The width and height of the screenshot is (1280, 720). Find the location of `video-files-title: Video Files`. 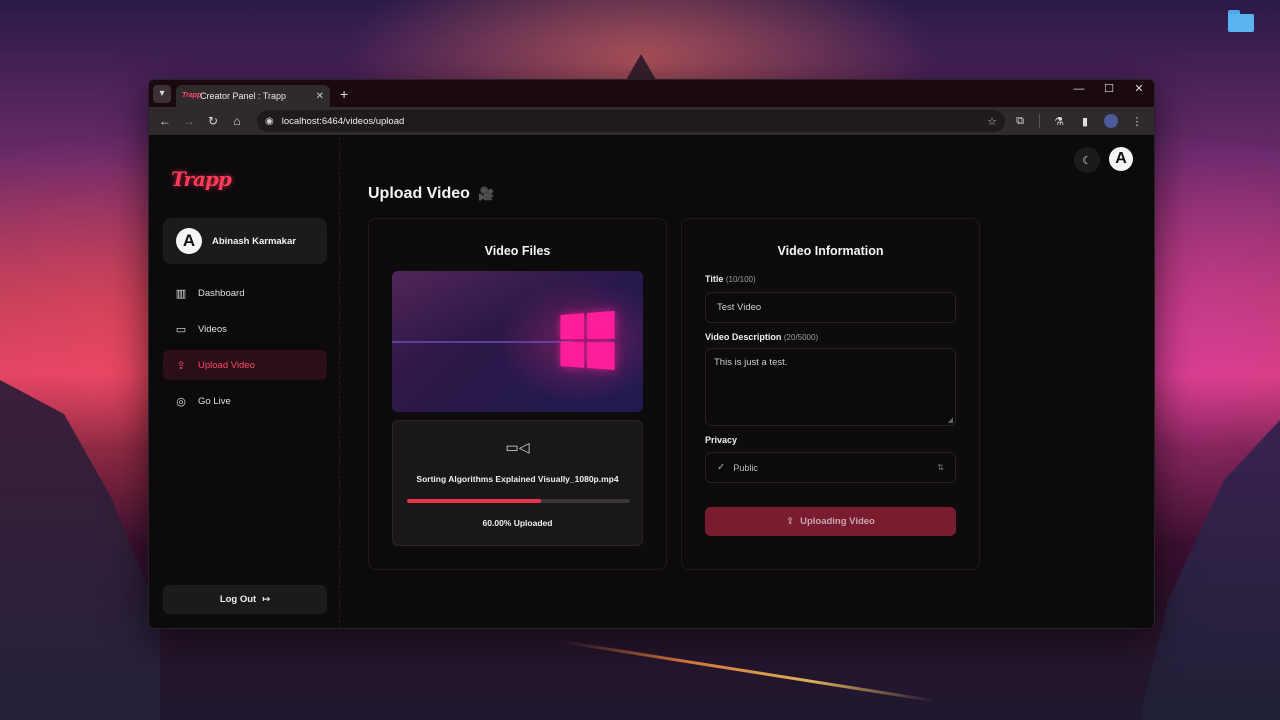

video-files-title: Video Files is located at coordinates (517, 251).